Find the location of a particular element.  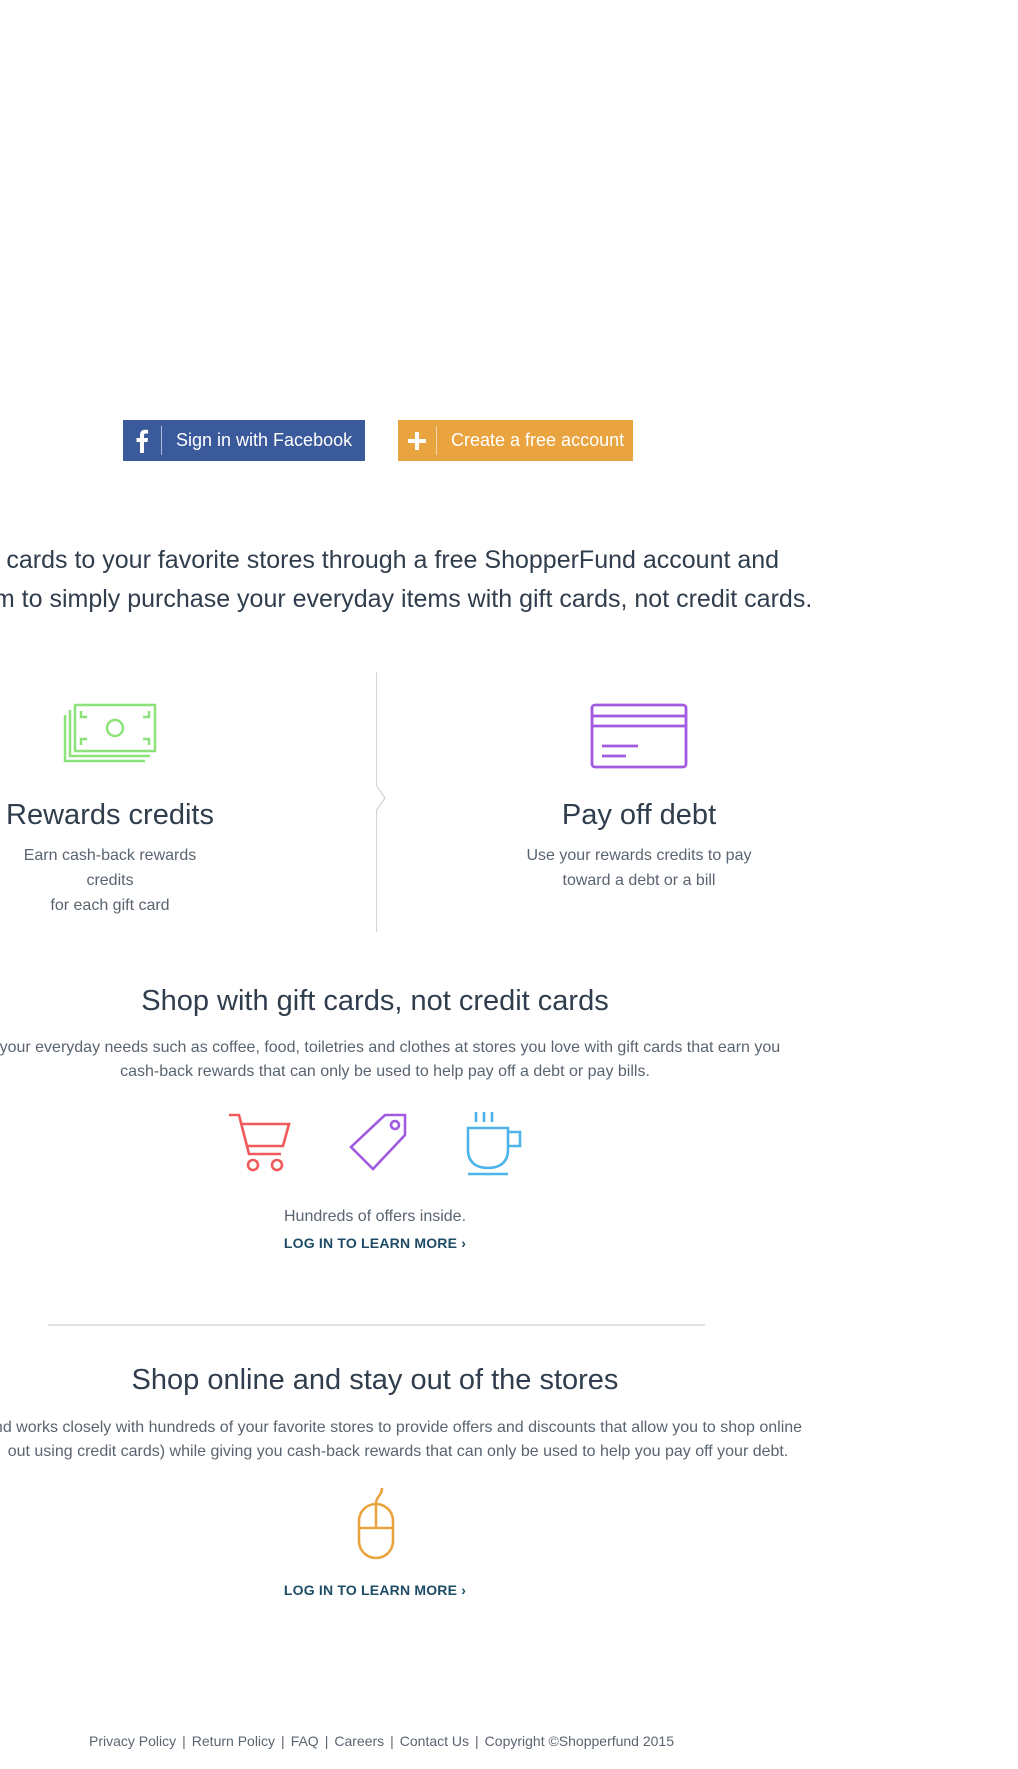

create-account-button: Create a free account is located at coordinates (515, 440).